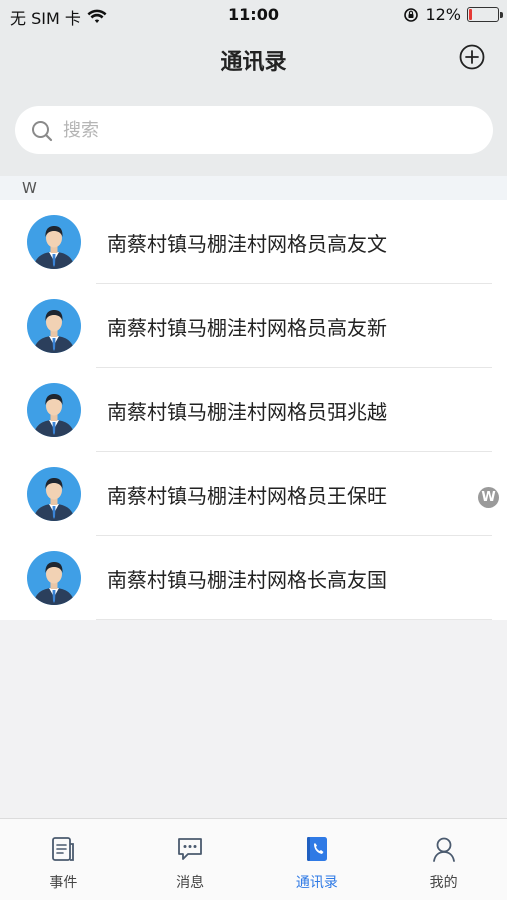  I want to click on contact-name: 南蔡村镇马棚洼村网格员弭兆越, so click(247, 412).